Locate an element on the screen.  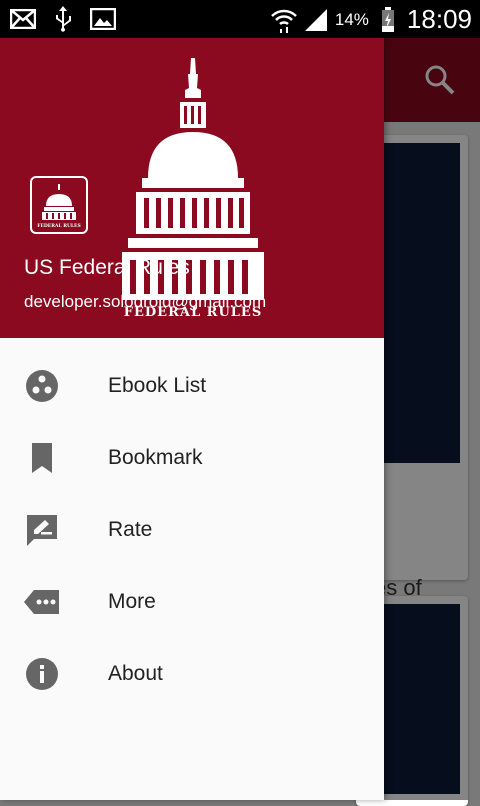
menu-item-label: Rate is located at coordinates (130, 529).